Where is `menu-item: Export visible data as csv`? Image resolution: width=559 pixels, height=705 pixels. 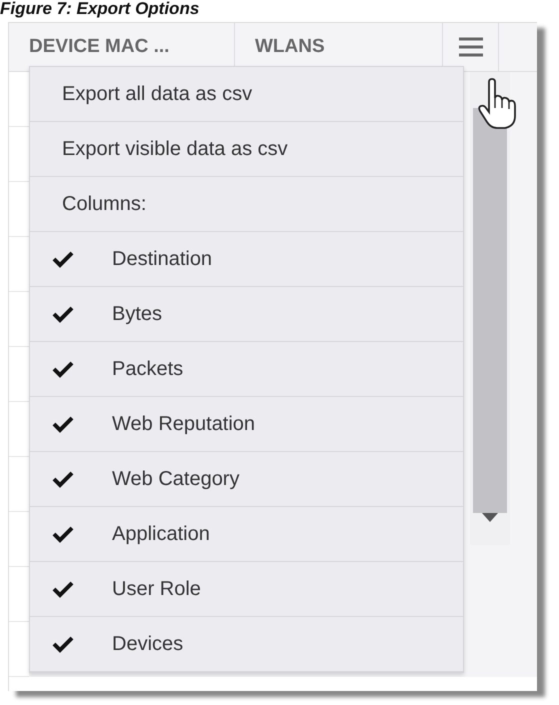 menu-item: Export visible data as csv is located at coordinates (246, 149).